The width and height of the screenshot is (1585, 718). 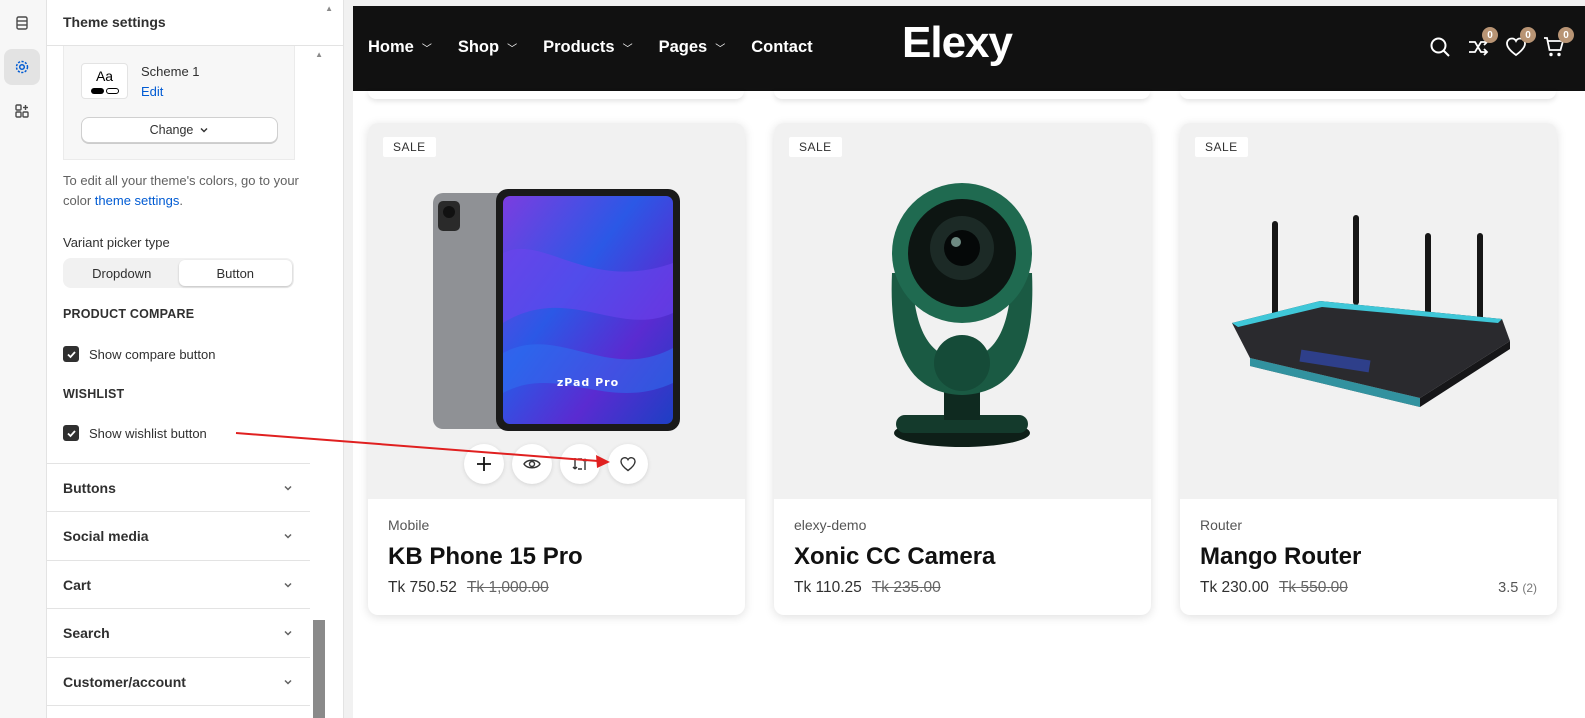 What do you see at coordinates (94, 394) in the screenshot?
I see `wishlist-heading: WISHLIST` at bounding box center [94, 394].